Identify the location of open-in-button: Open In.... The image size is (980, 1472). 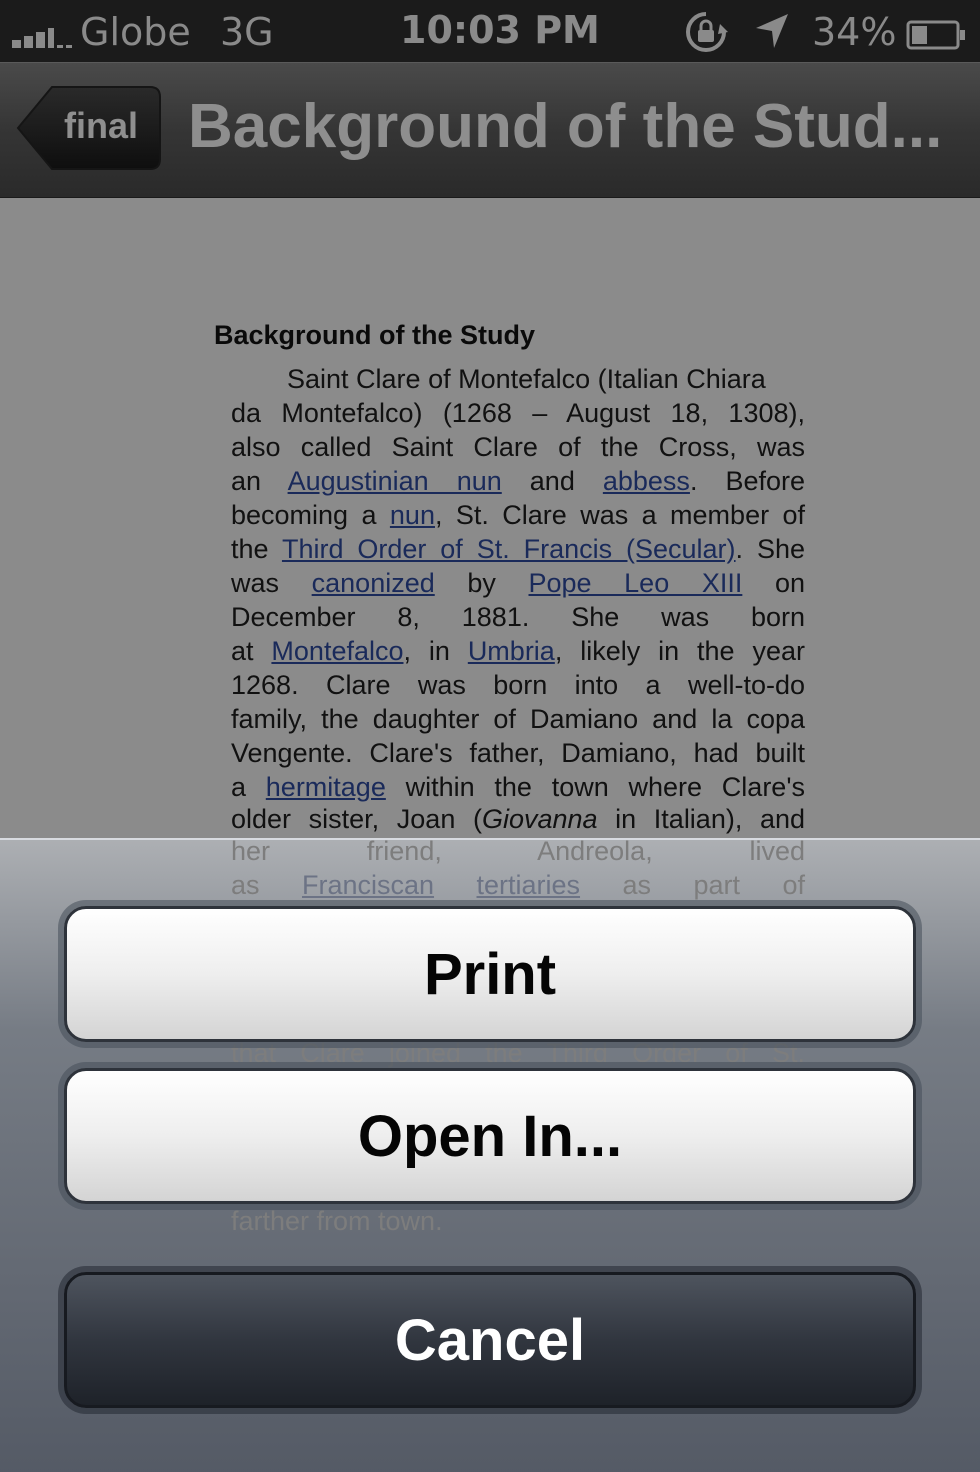
(490, 1136).